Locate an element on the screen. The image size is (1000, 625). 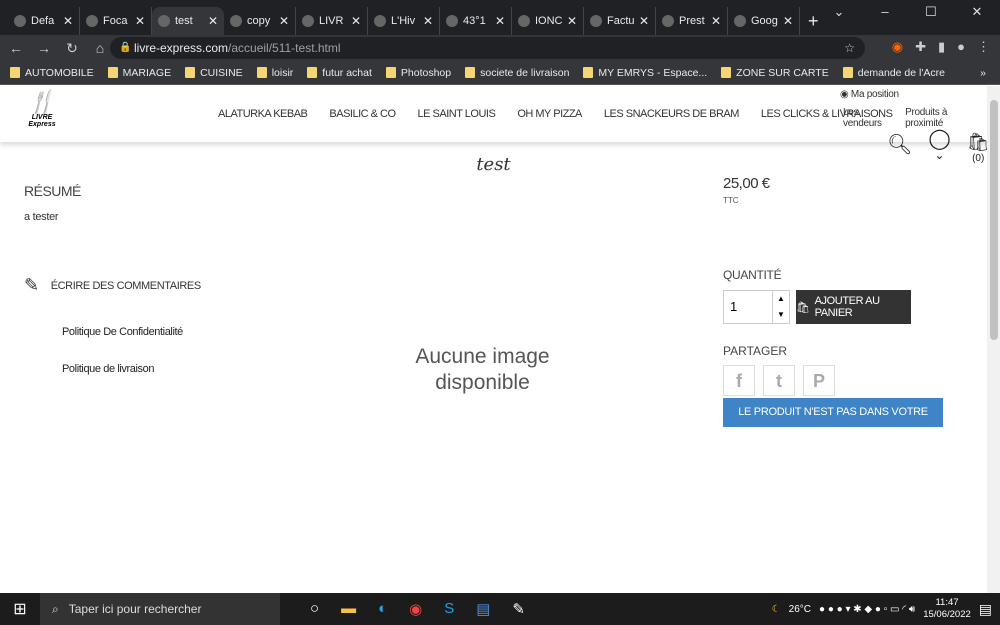
site-logo: 🍴 LIVRE Express is located at coordinates (42, 114).